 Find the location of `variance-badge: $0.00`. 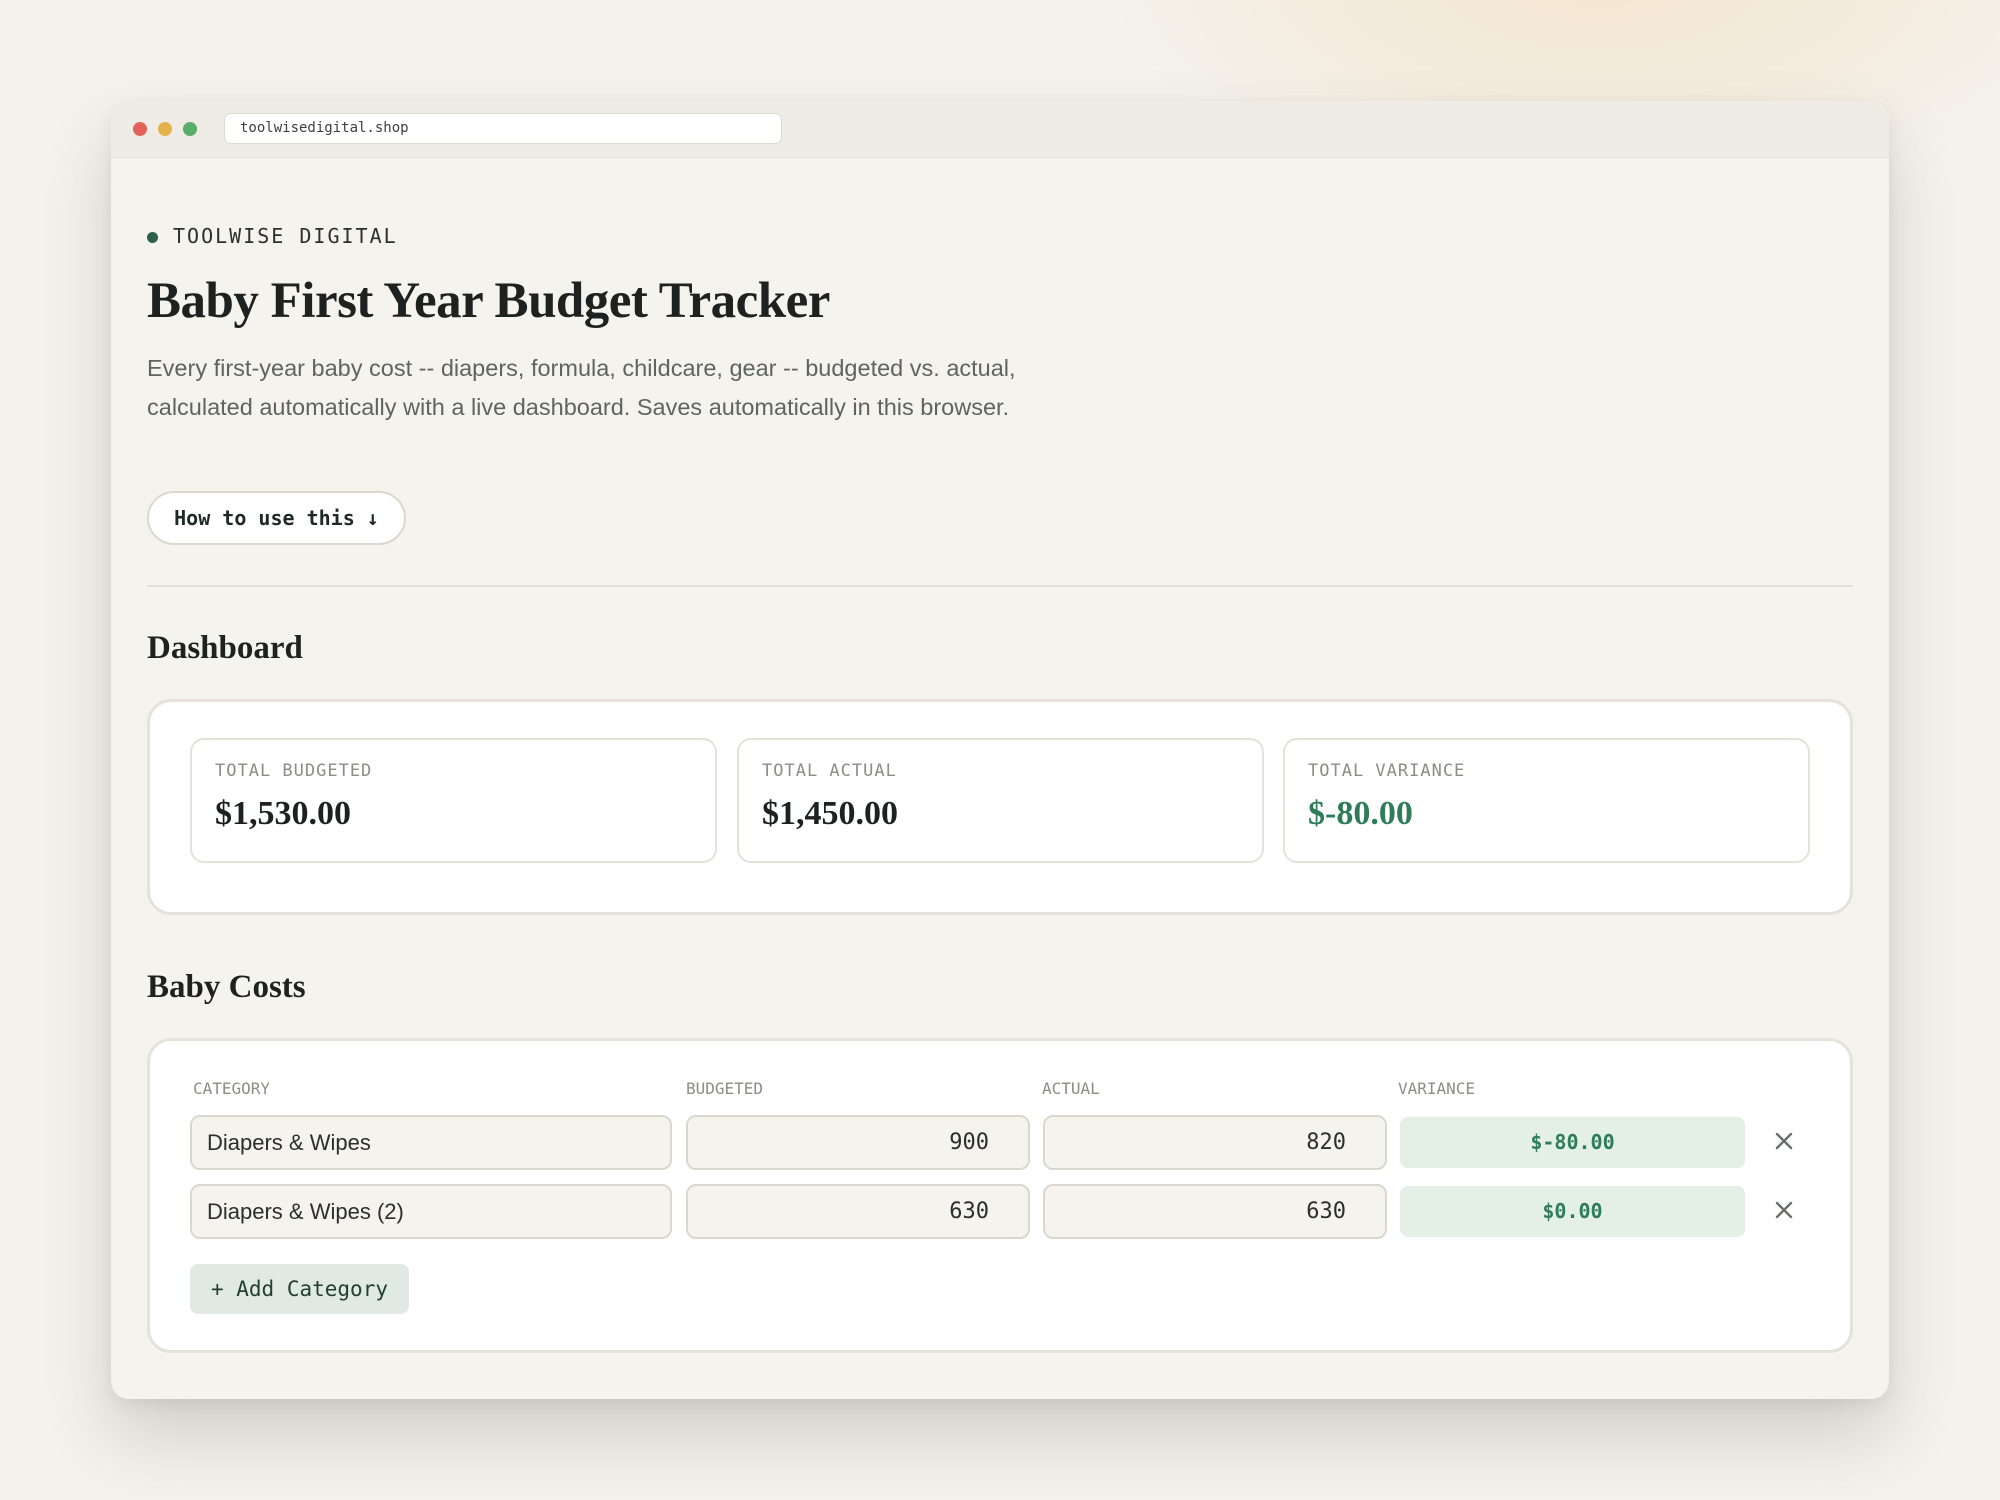

variance-badge: $0.00 is located at coordinates (1572, 1211).